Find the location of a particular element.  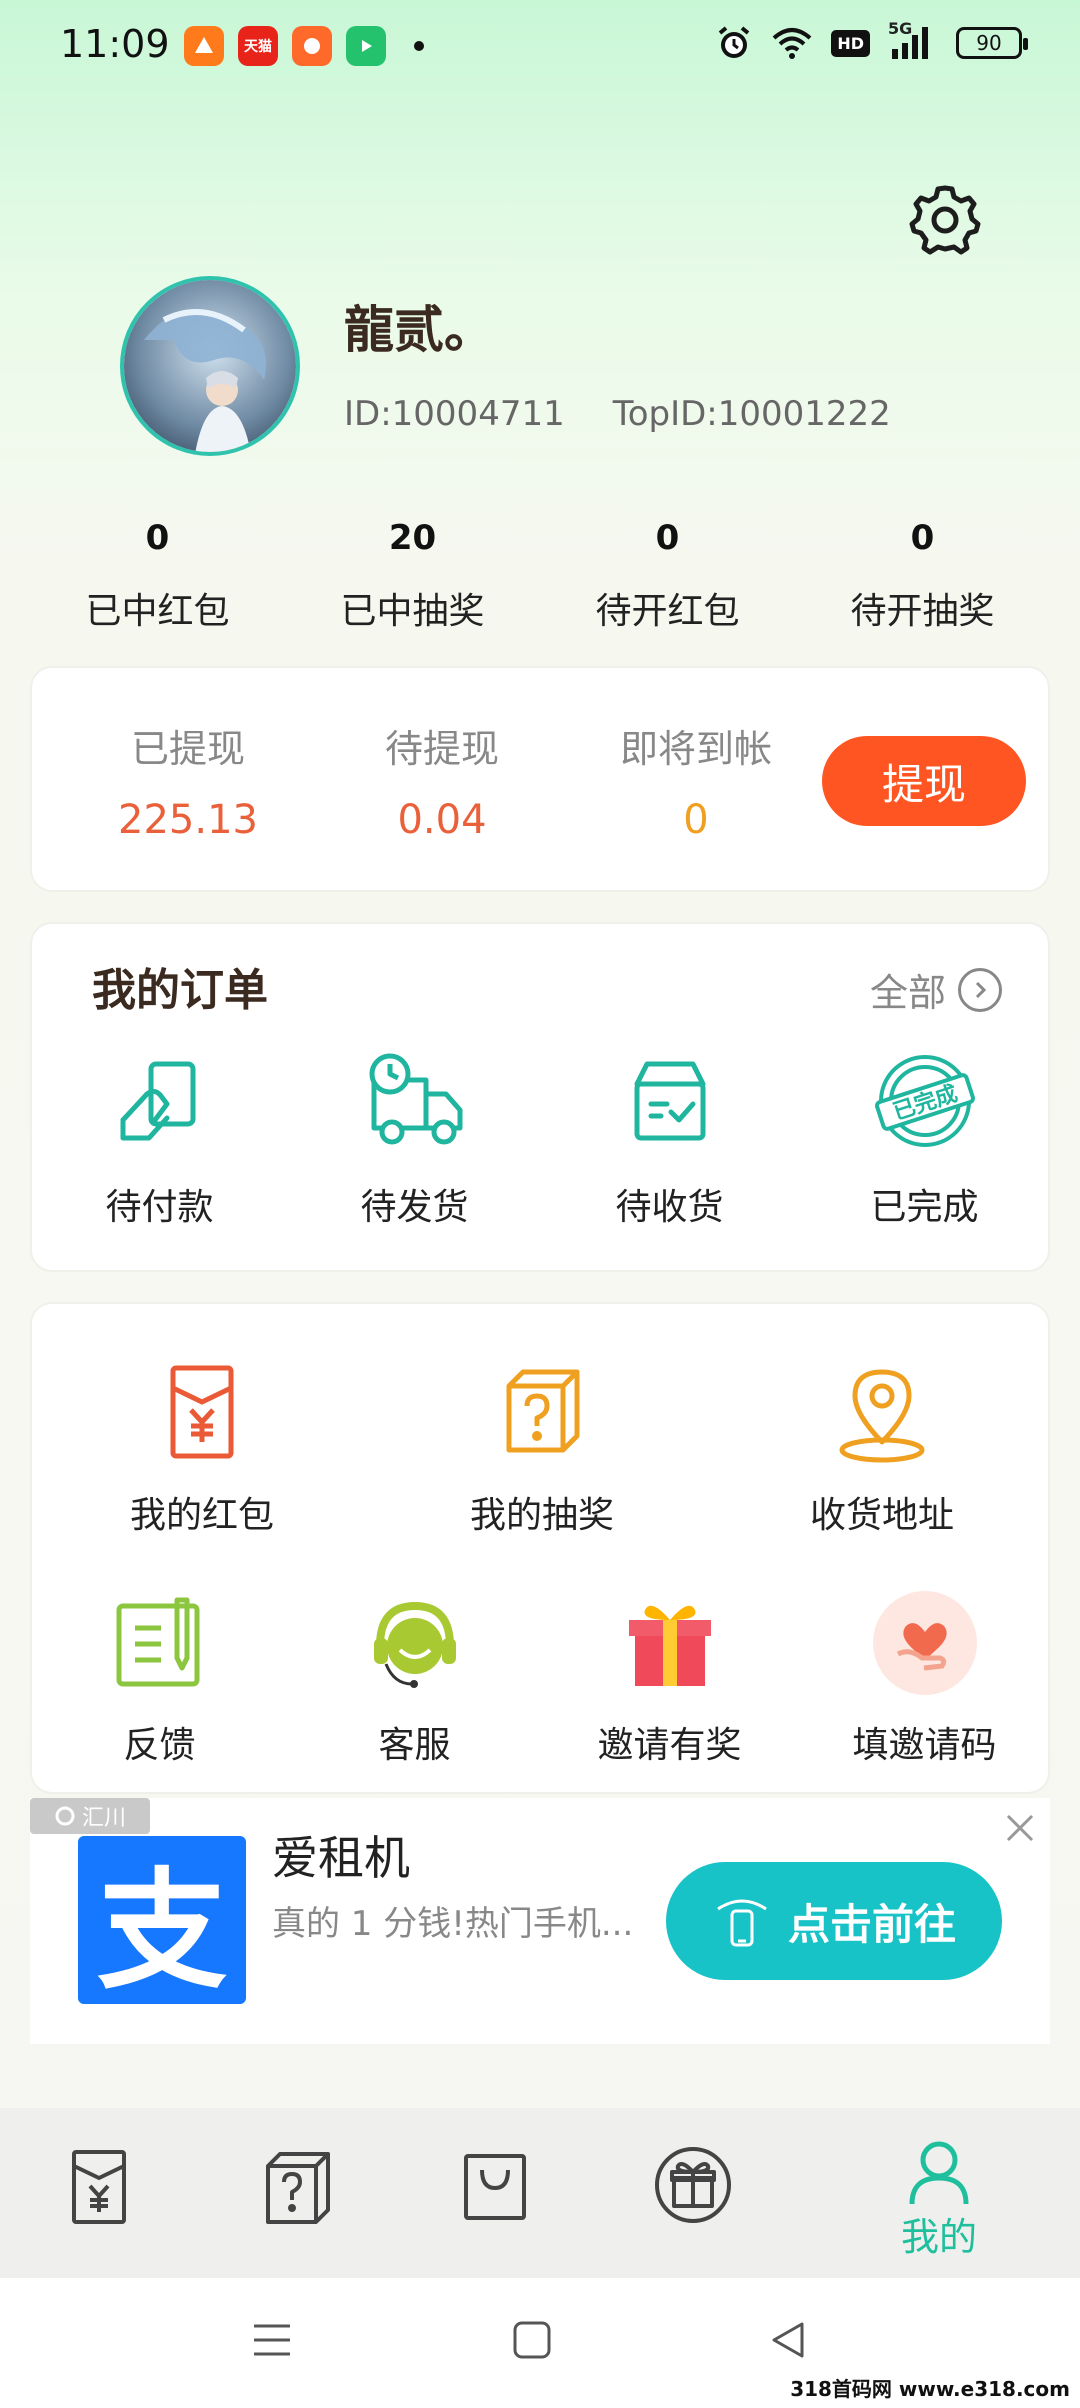

ad-go-button: 点击前往 is located at coordinates (834, 1921).